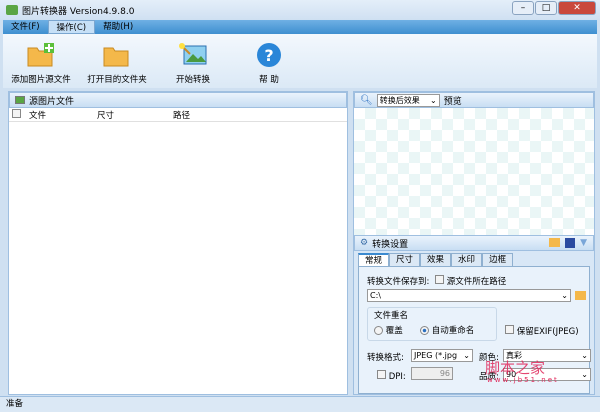 This screenshot has height=412, width=600. I want to click on help-button: ? 帮 助, so click(269, 61).